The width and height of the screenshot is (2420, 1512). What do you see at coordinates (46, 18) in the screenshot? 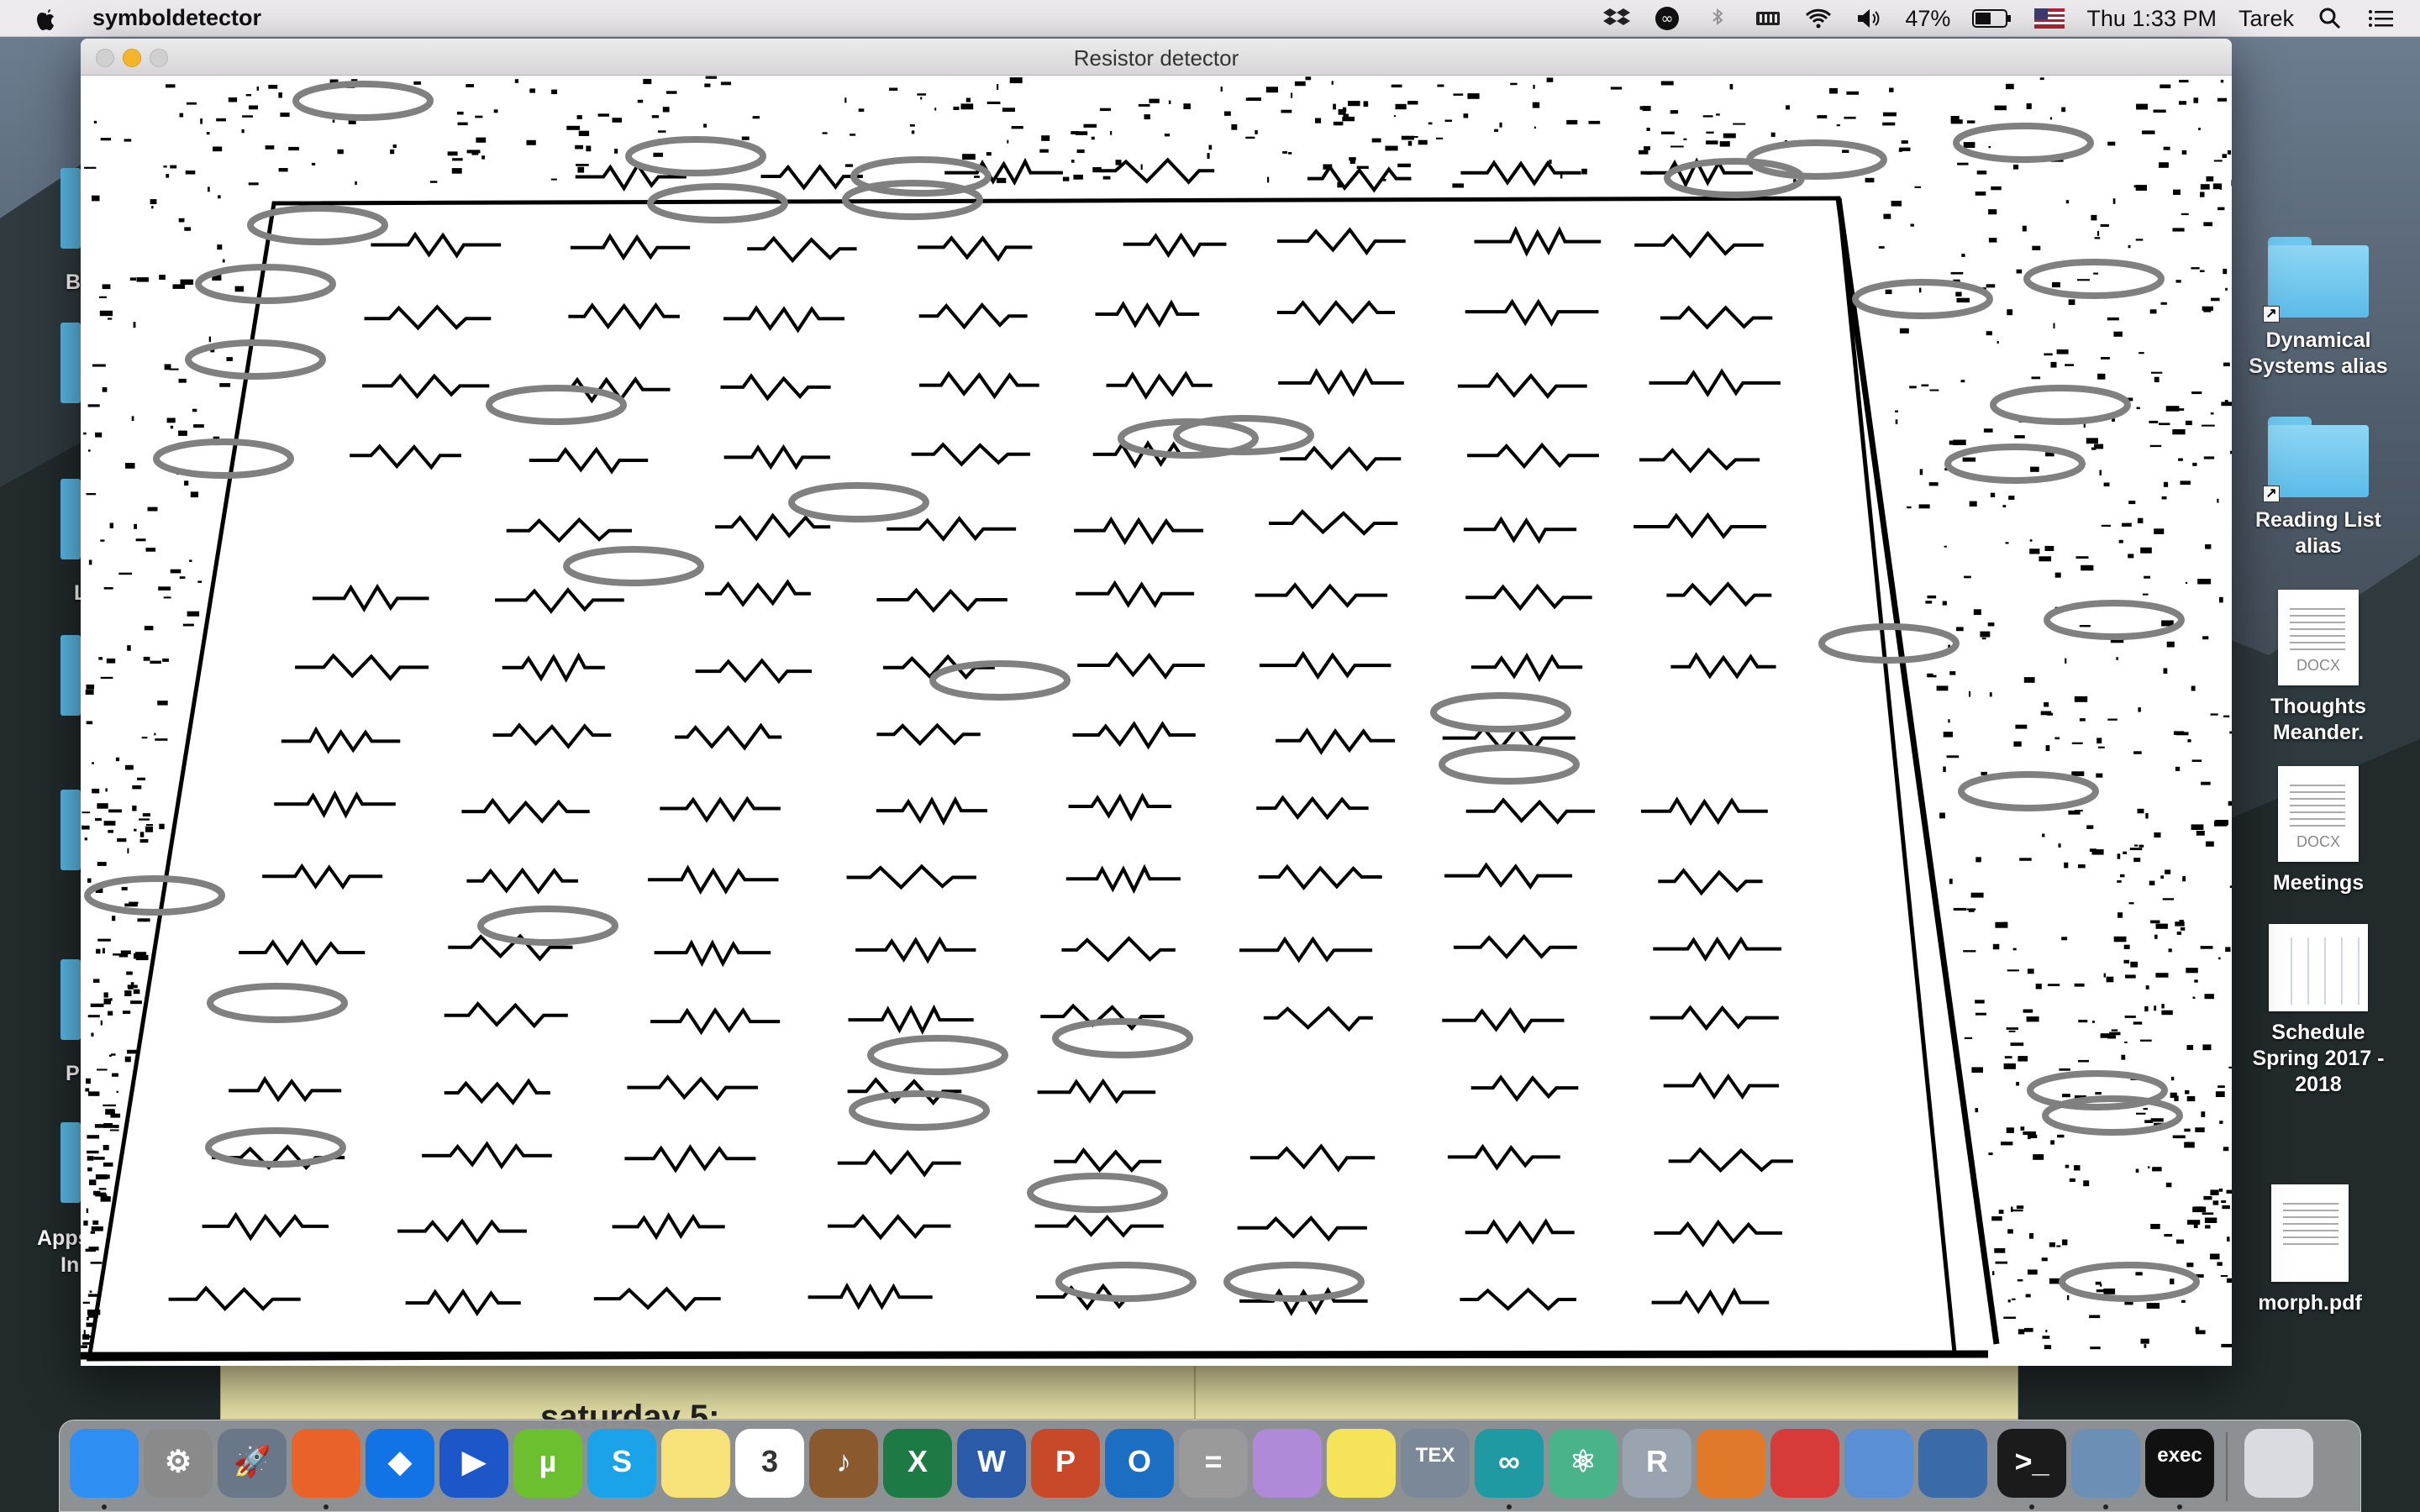
I see `apple-menu-icon` at bounding box center [46, 18].